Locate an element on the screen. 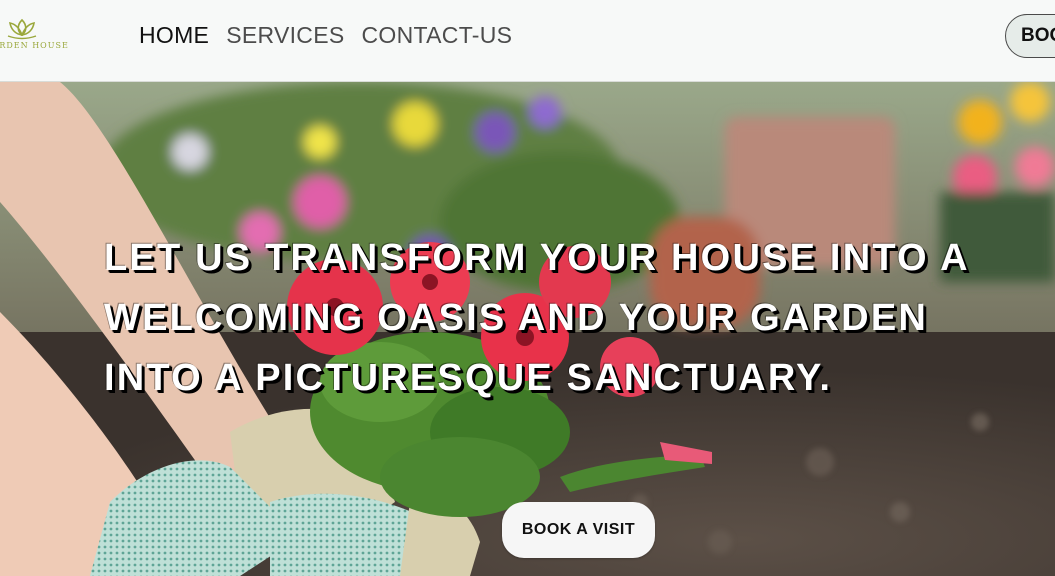  hero-headline-line: WELCOMING OASIS AND YOUR GARDEN is located at coordinates (516, 318).